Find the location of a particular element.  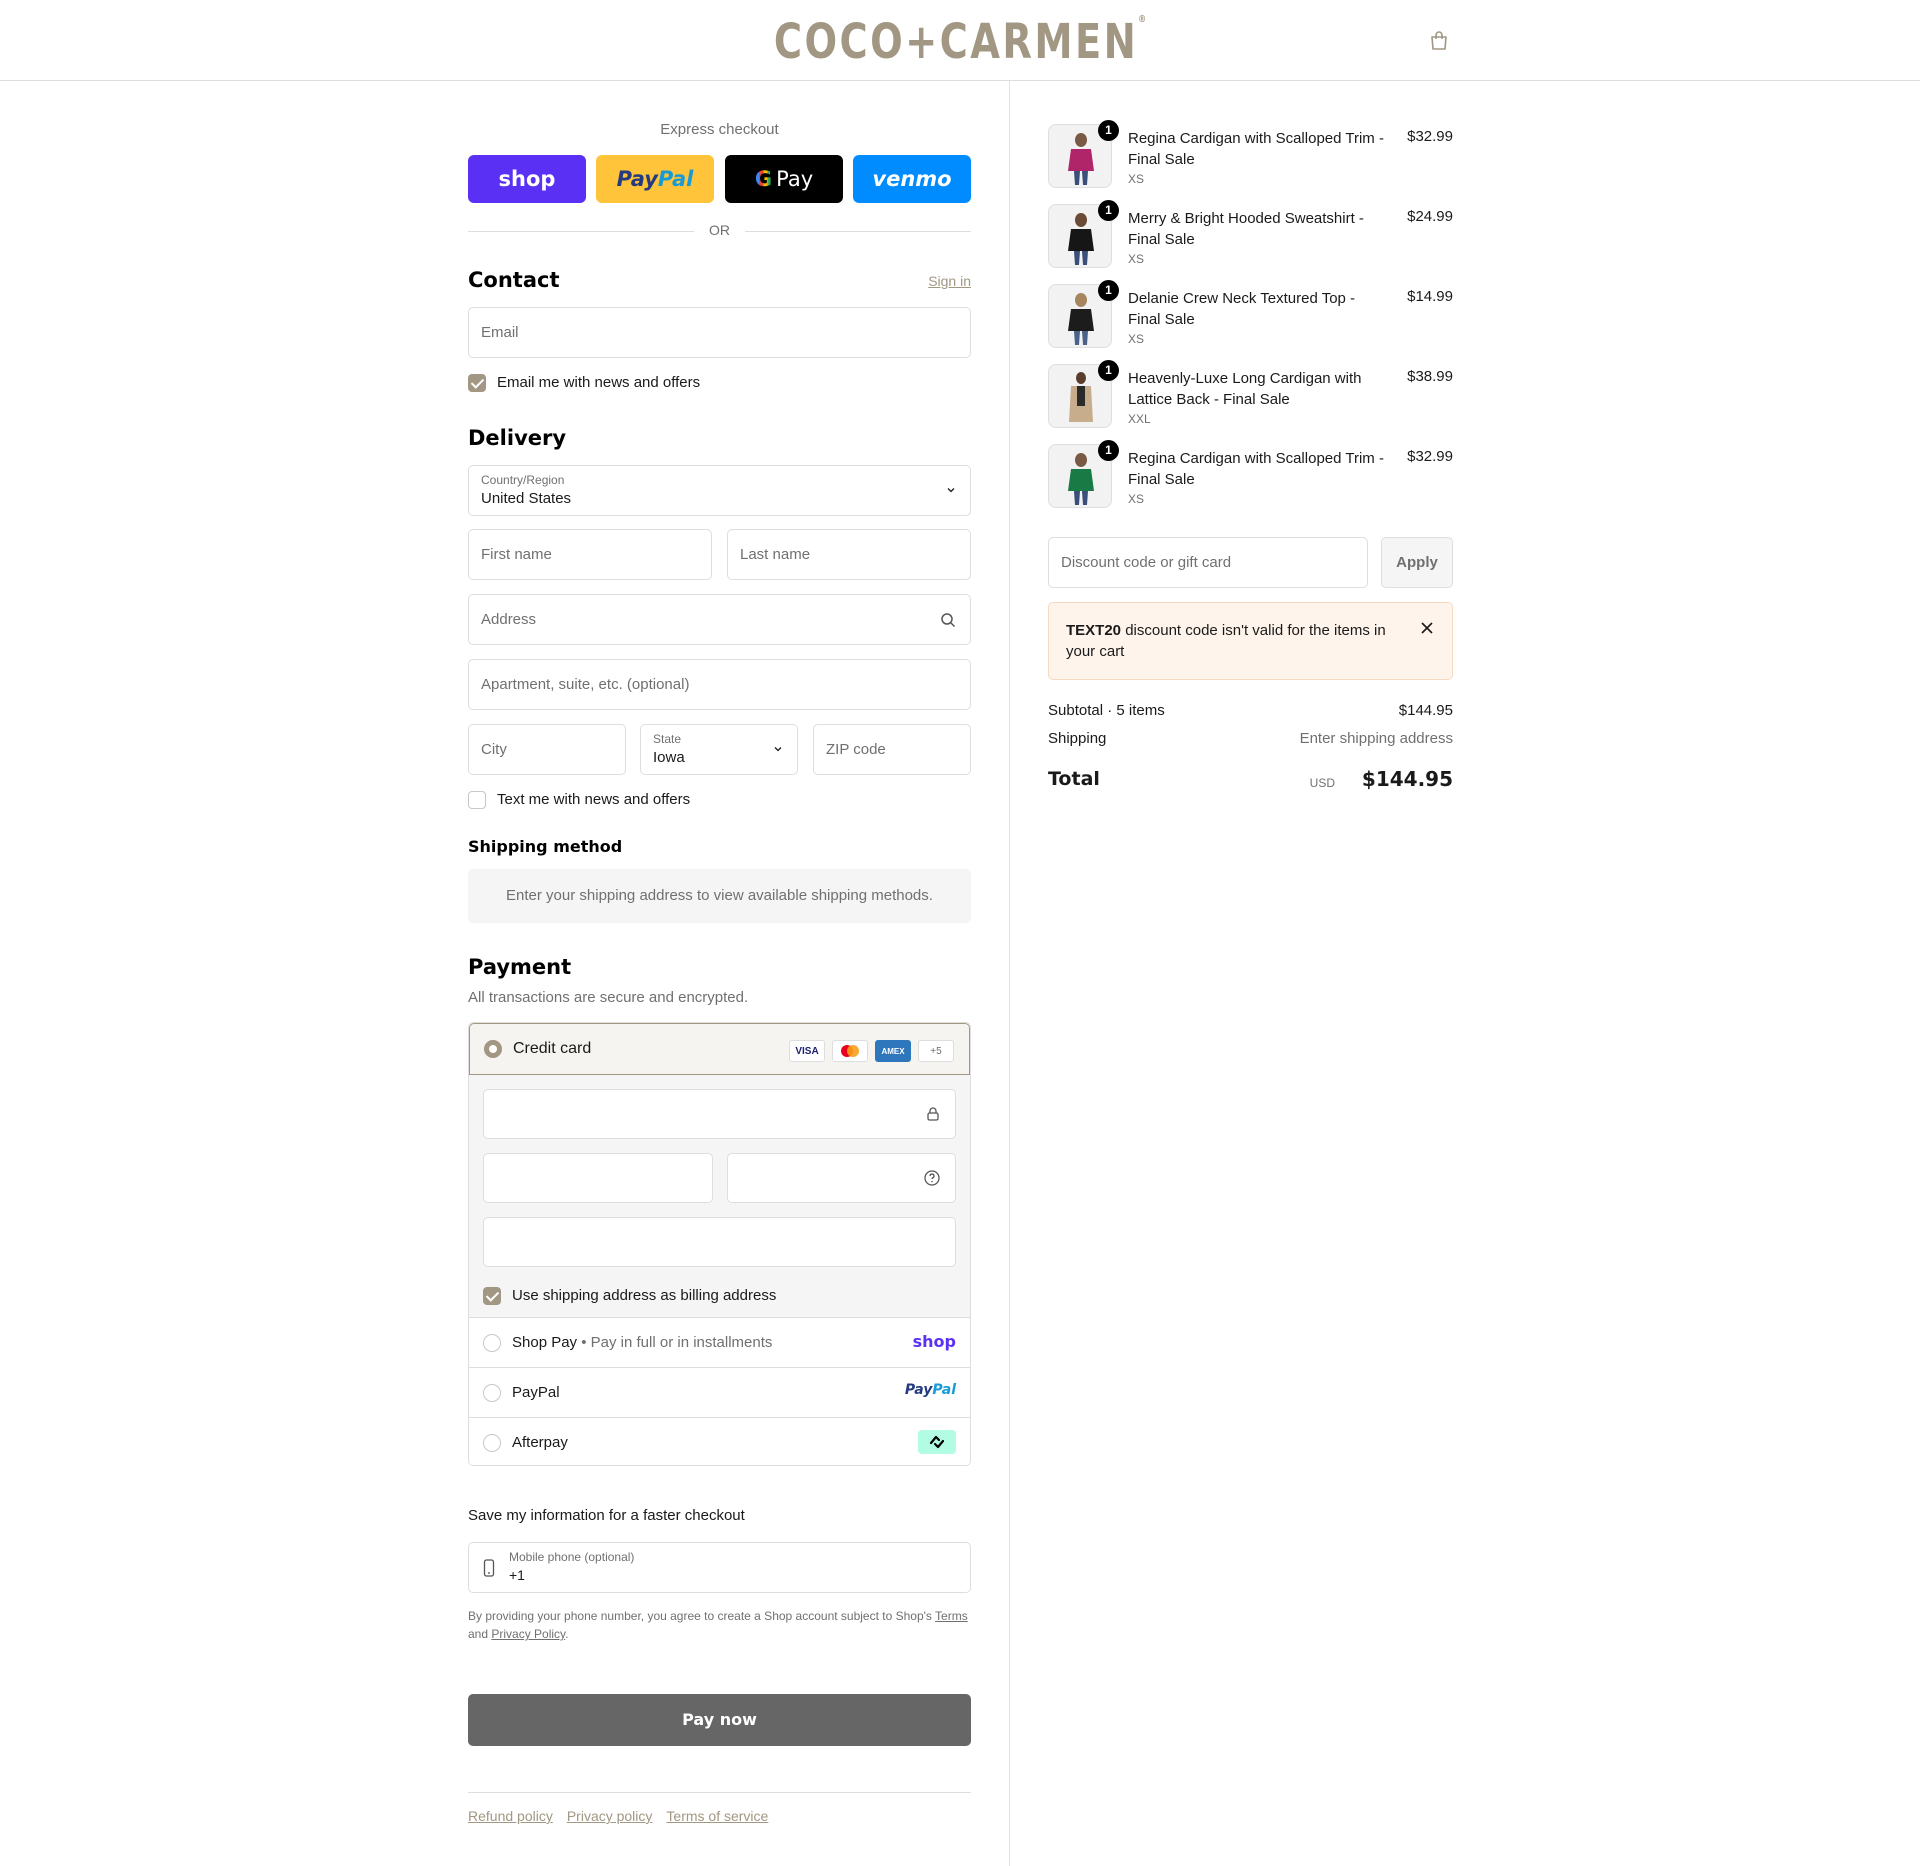

shipping-method-heading: Shipping method is located at coordinates (545, 846).